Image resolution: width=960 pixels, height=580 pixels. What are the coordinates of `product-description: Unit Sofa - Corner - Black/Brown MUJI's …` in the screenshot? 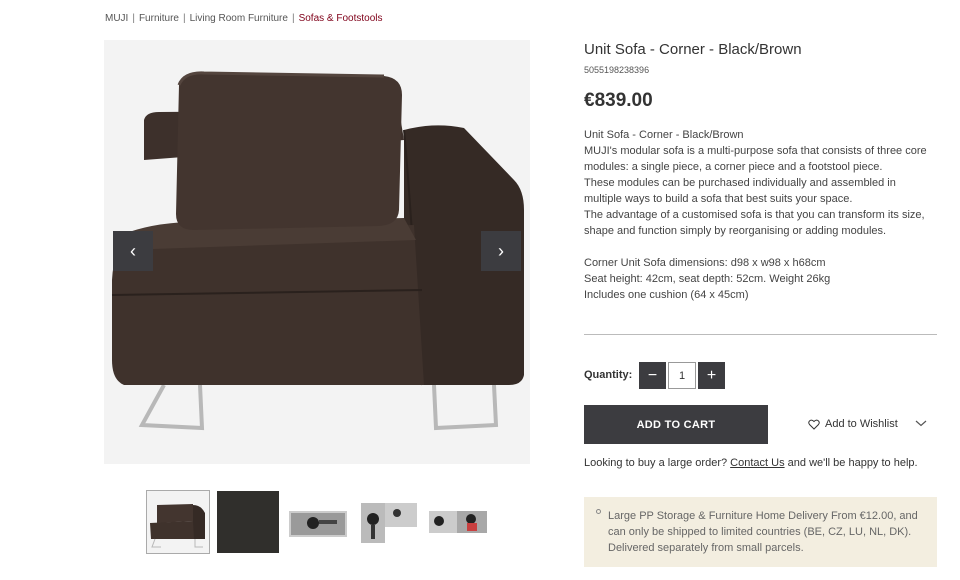 It's located at (759, 215).